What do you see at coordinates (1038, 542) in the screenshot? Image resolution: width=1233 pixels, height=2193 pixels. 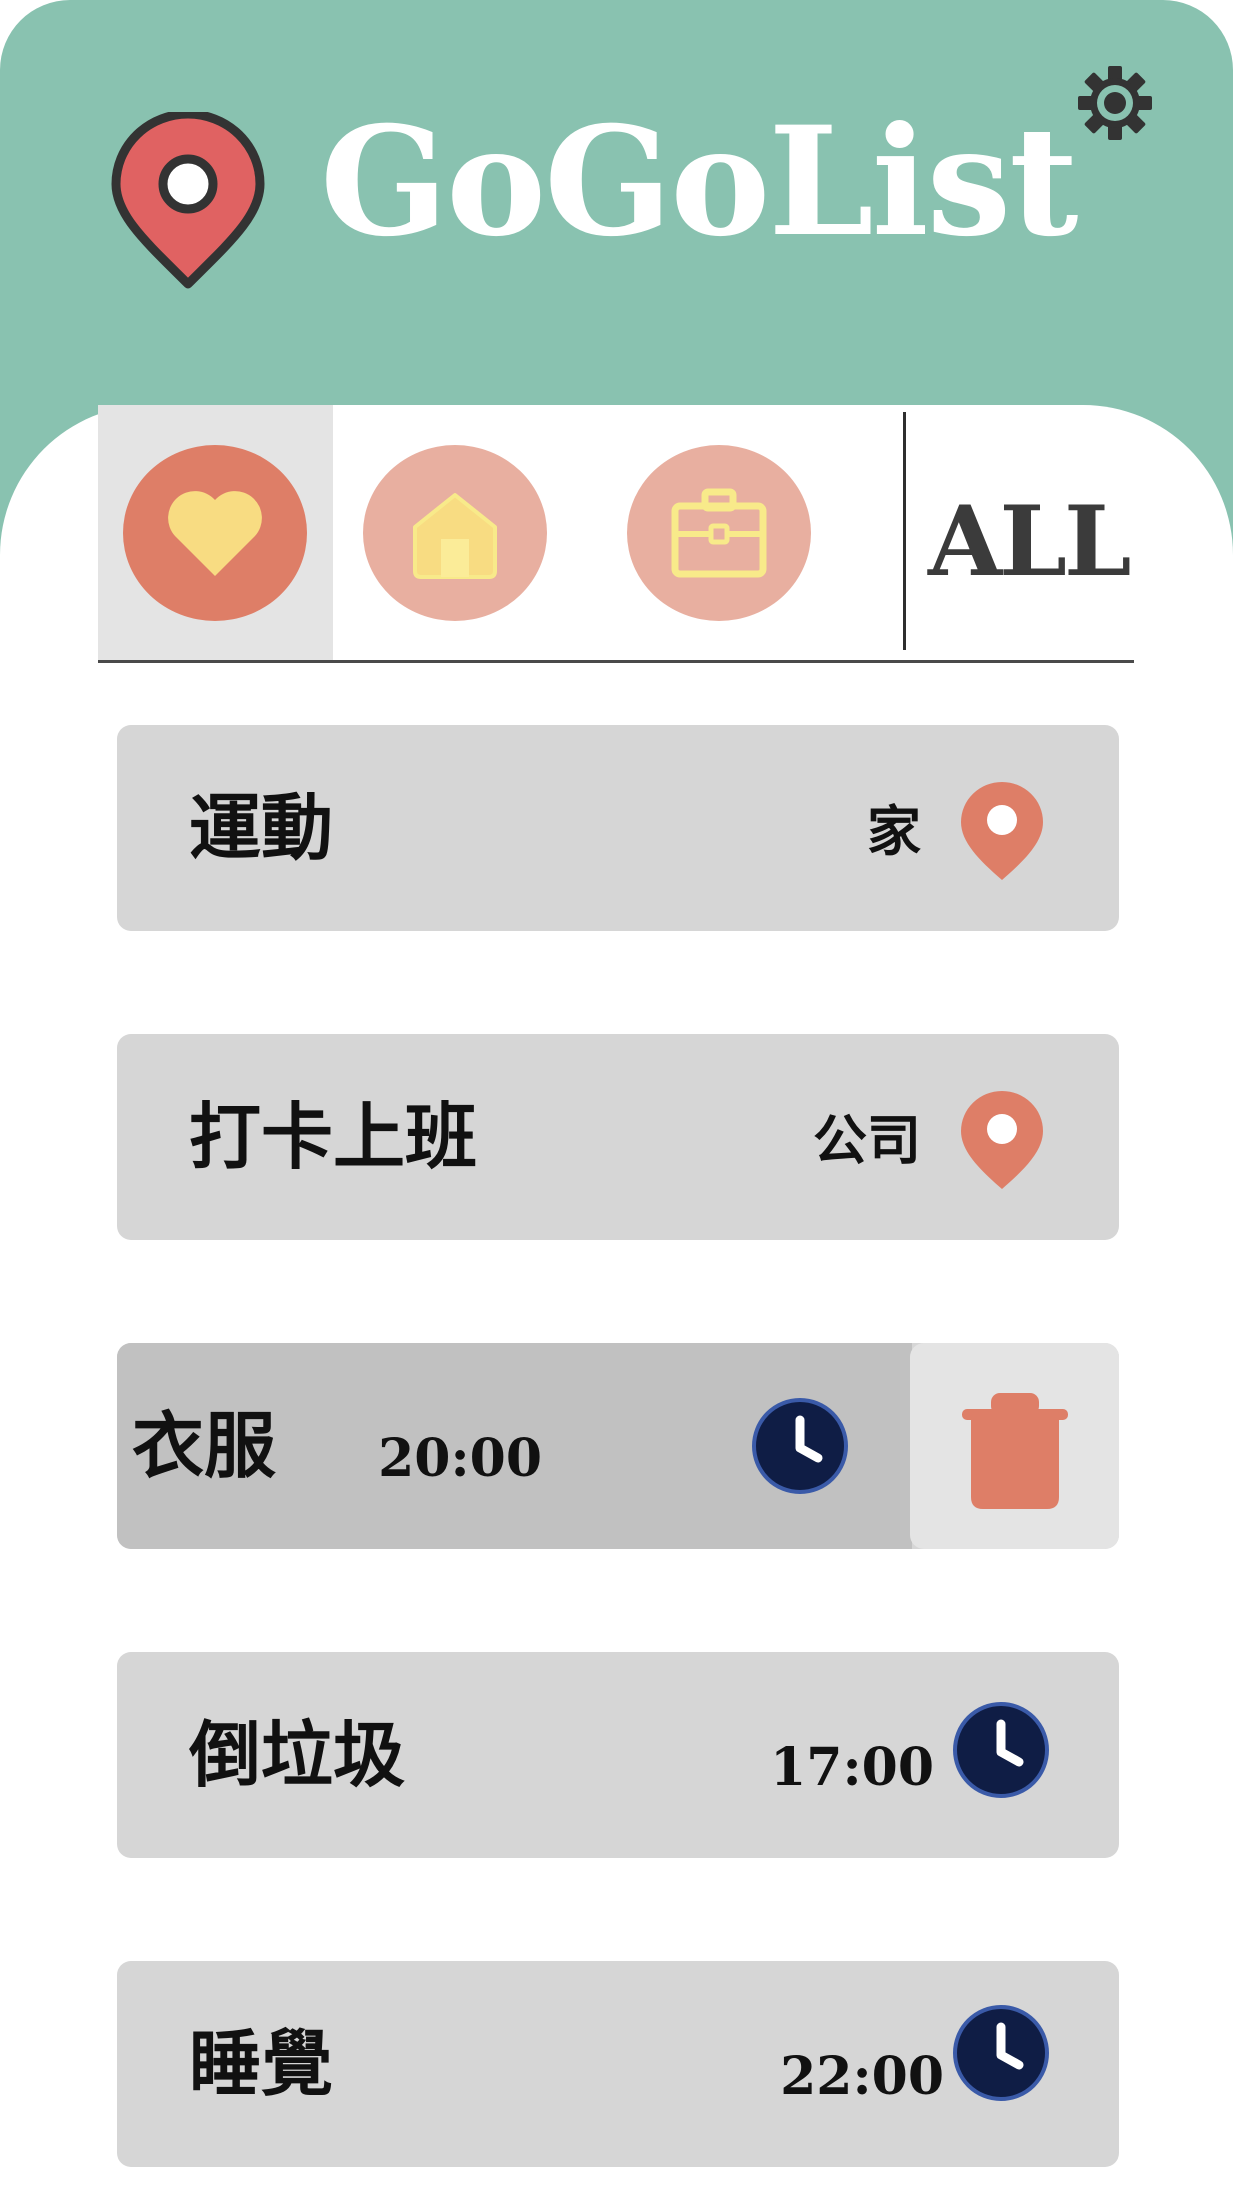 I see `filter-all-button: ALL` at bounding box center [1038, 542].